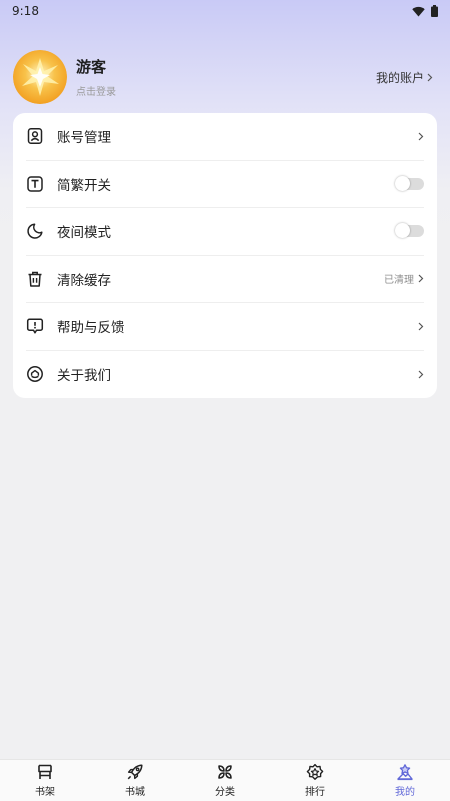  What do you see at coordinates (405, 772) in the screenshot?
I see `mine-icon` at bounding box center [405, 772].